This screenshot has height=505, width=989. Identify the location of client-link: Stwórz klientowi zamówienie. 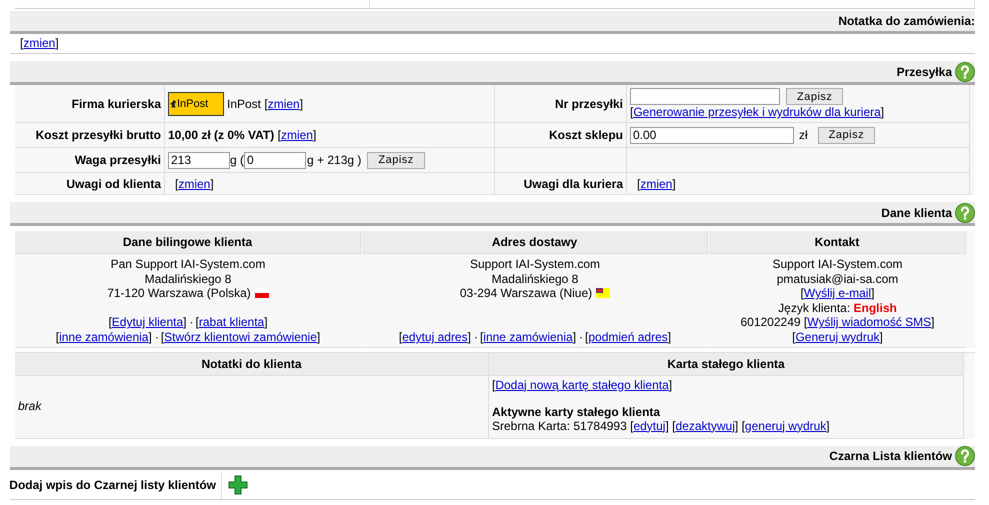
(240, 337).